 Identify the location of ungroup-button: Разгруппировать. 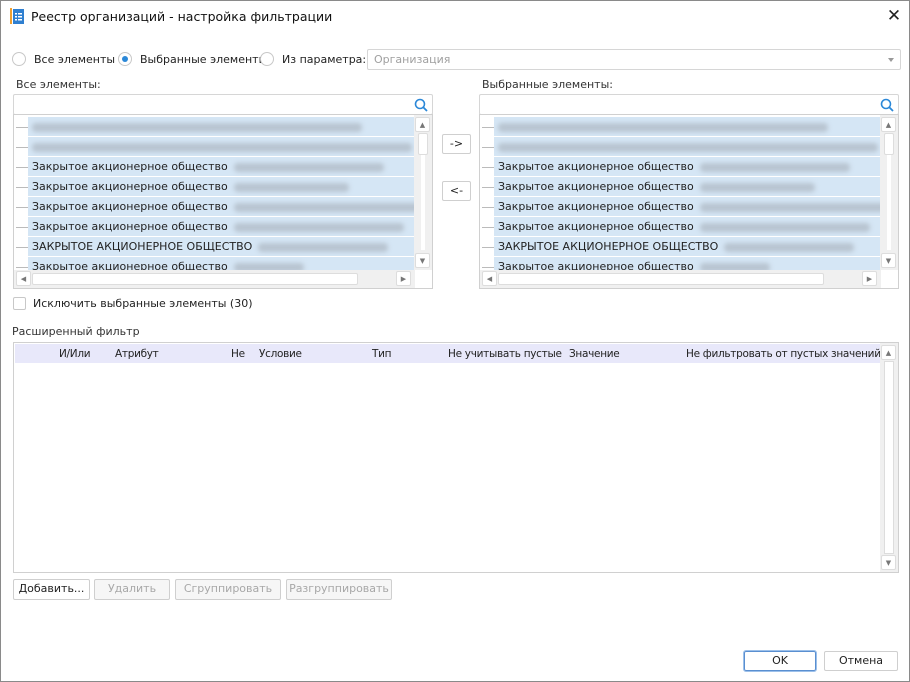
(339, 589).